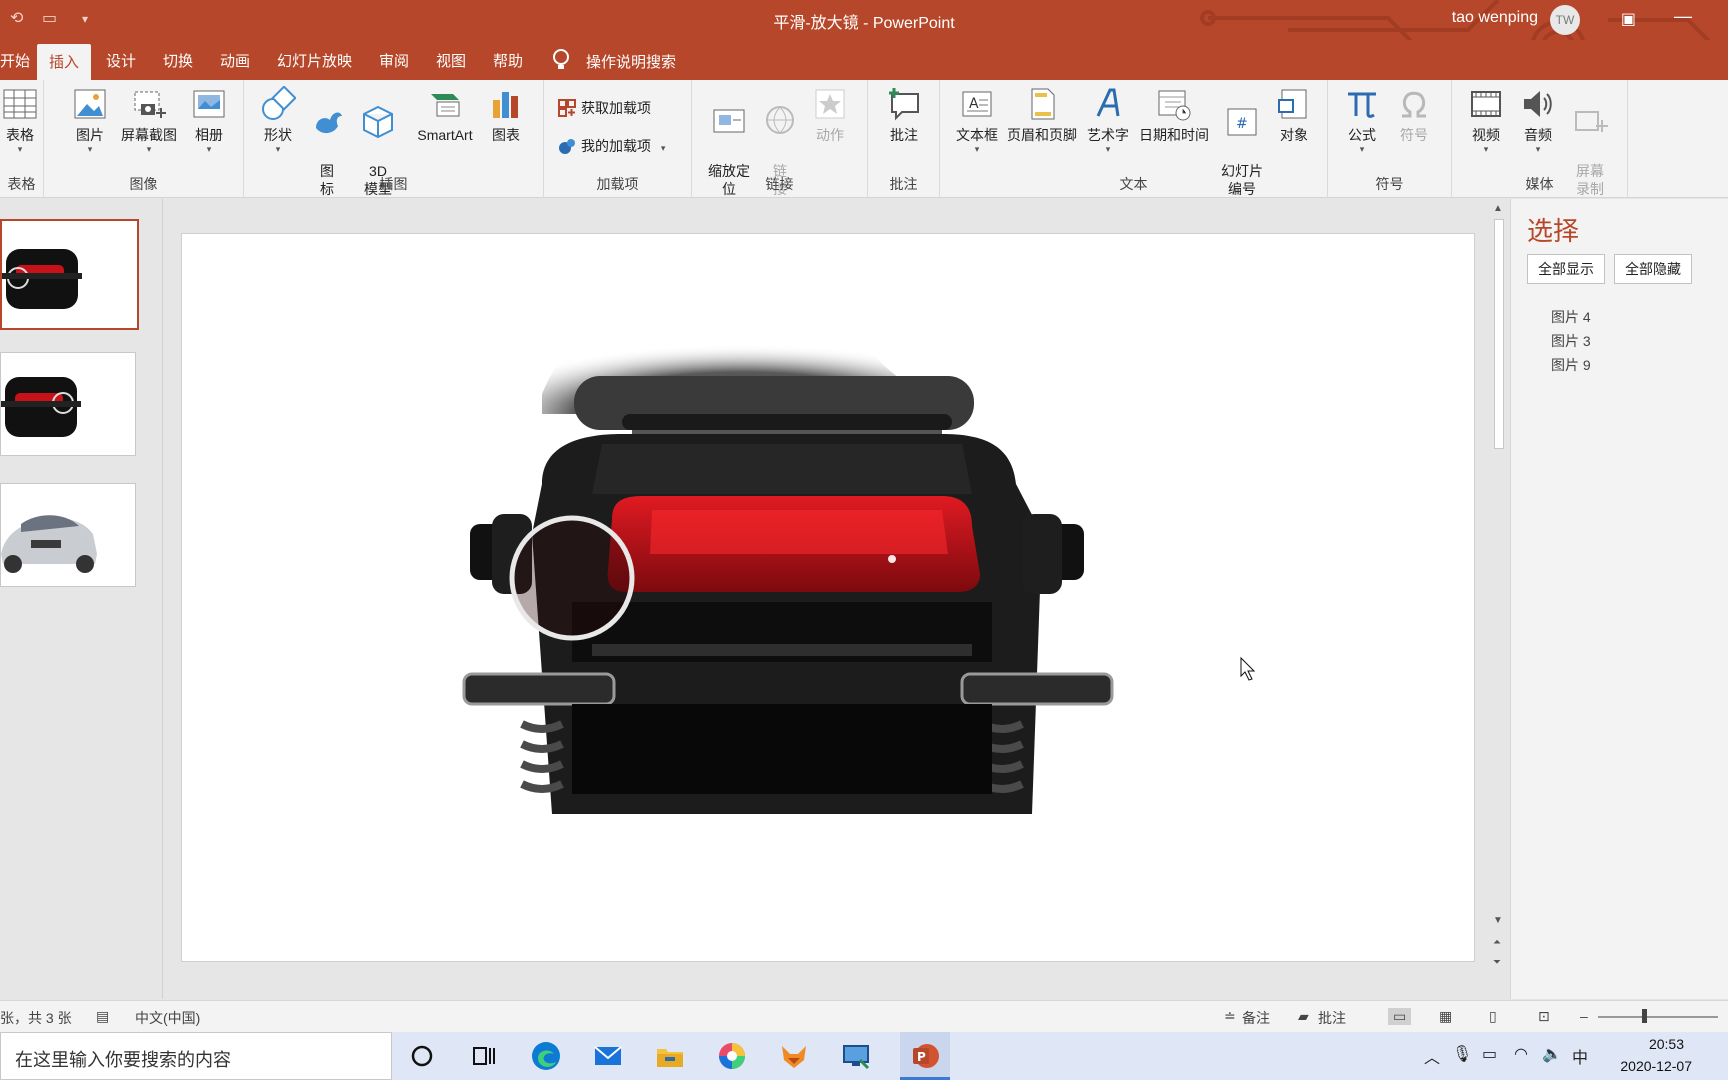 The width and height of the screenshot is (1728, 1080). Describe the element at coordinates (20, 120) in the screenshot. I see `table-button: 表格 ▾` at that location.